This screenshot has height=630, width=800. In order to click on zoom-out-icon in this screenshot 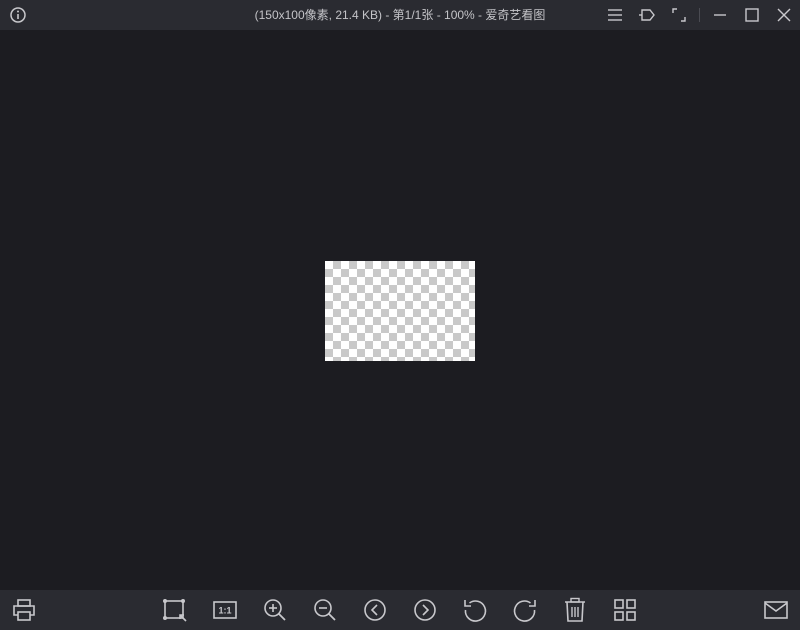, I will do `click(325, 610)`.